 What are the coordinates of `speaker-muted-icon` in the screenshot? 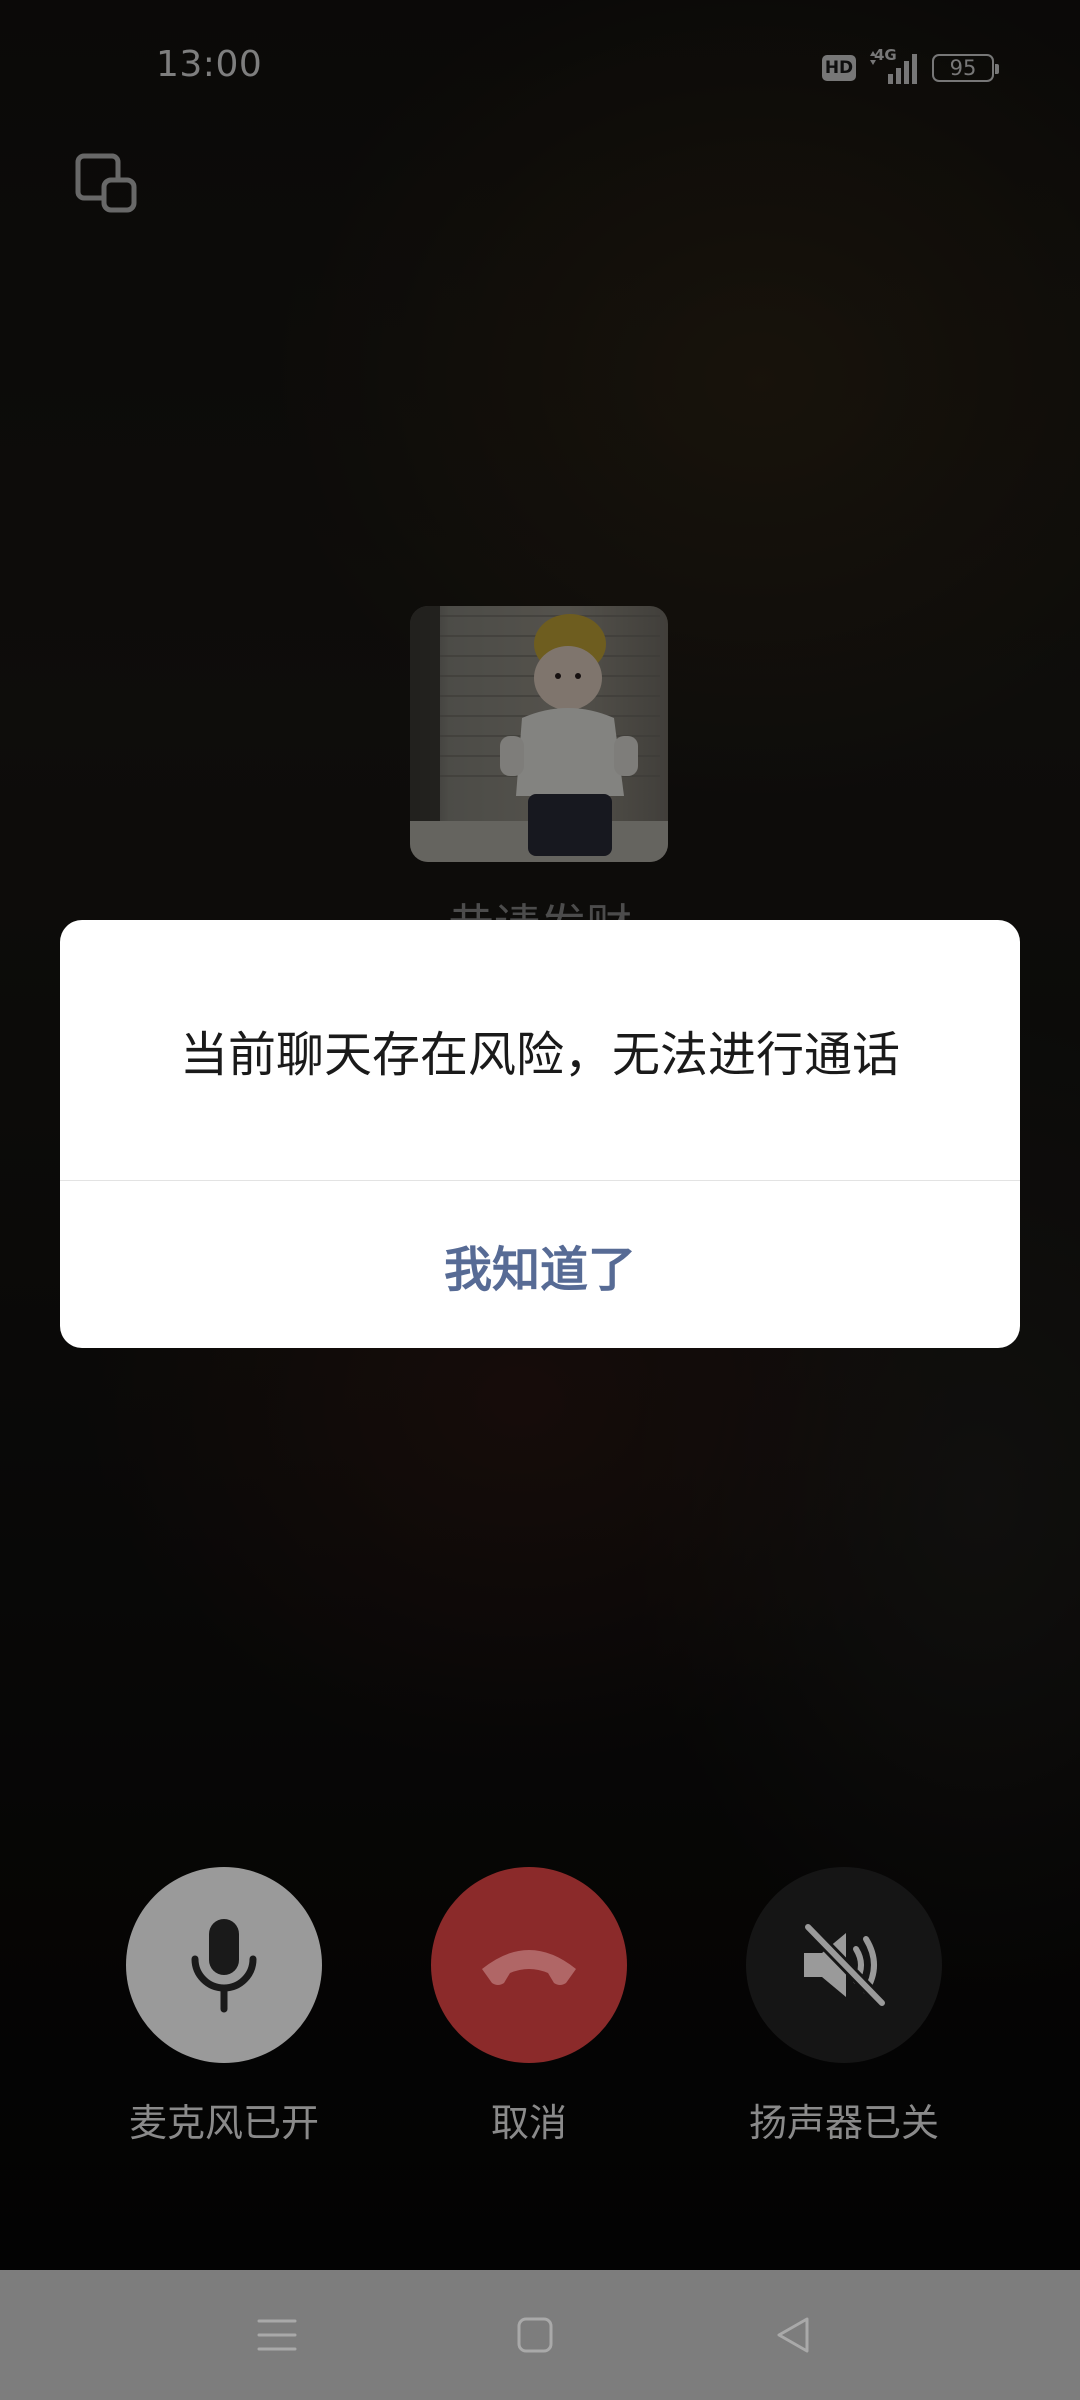 It's located at (845, 1965).